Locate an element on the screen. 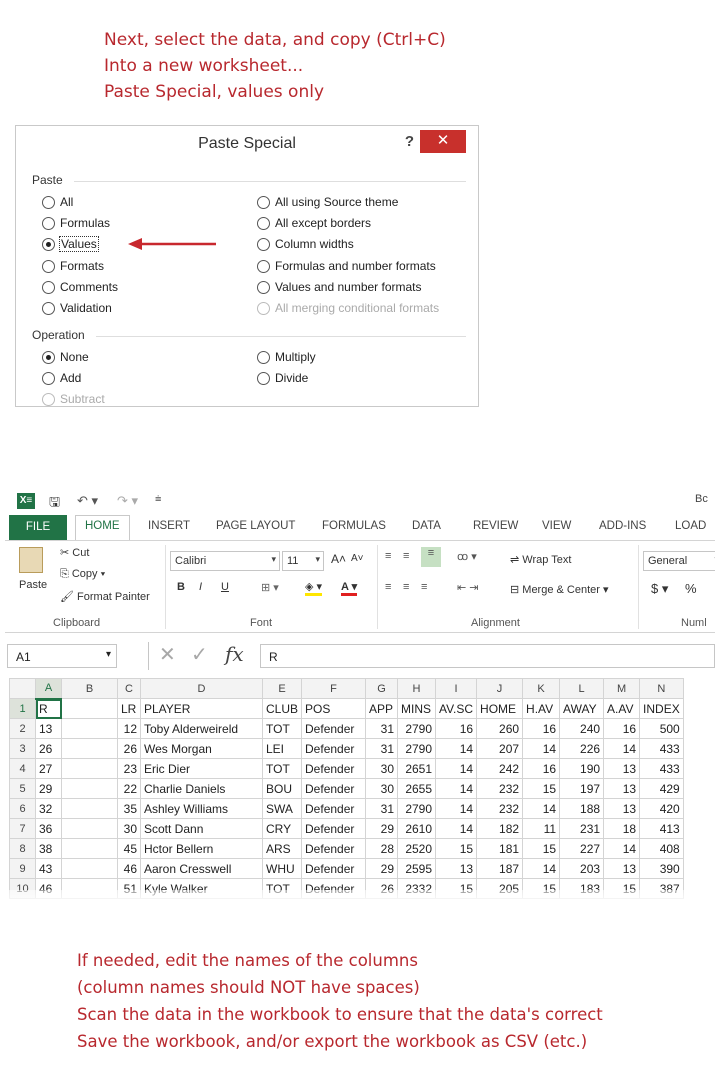  radio-all-except-borders: All except borders is located at coordinates (314, 223).